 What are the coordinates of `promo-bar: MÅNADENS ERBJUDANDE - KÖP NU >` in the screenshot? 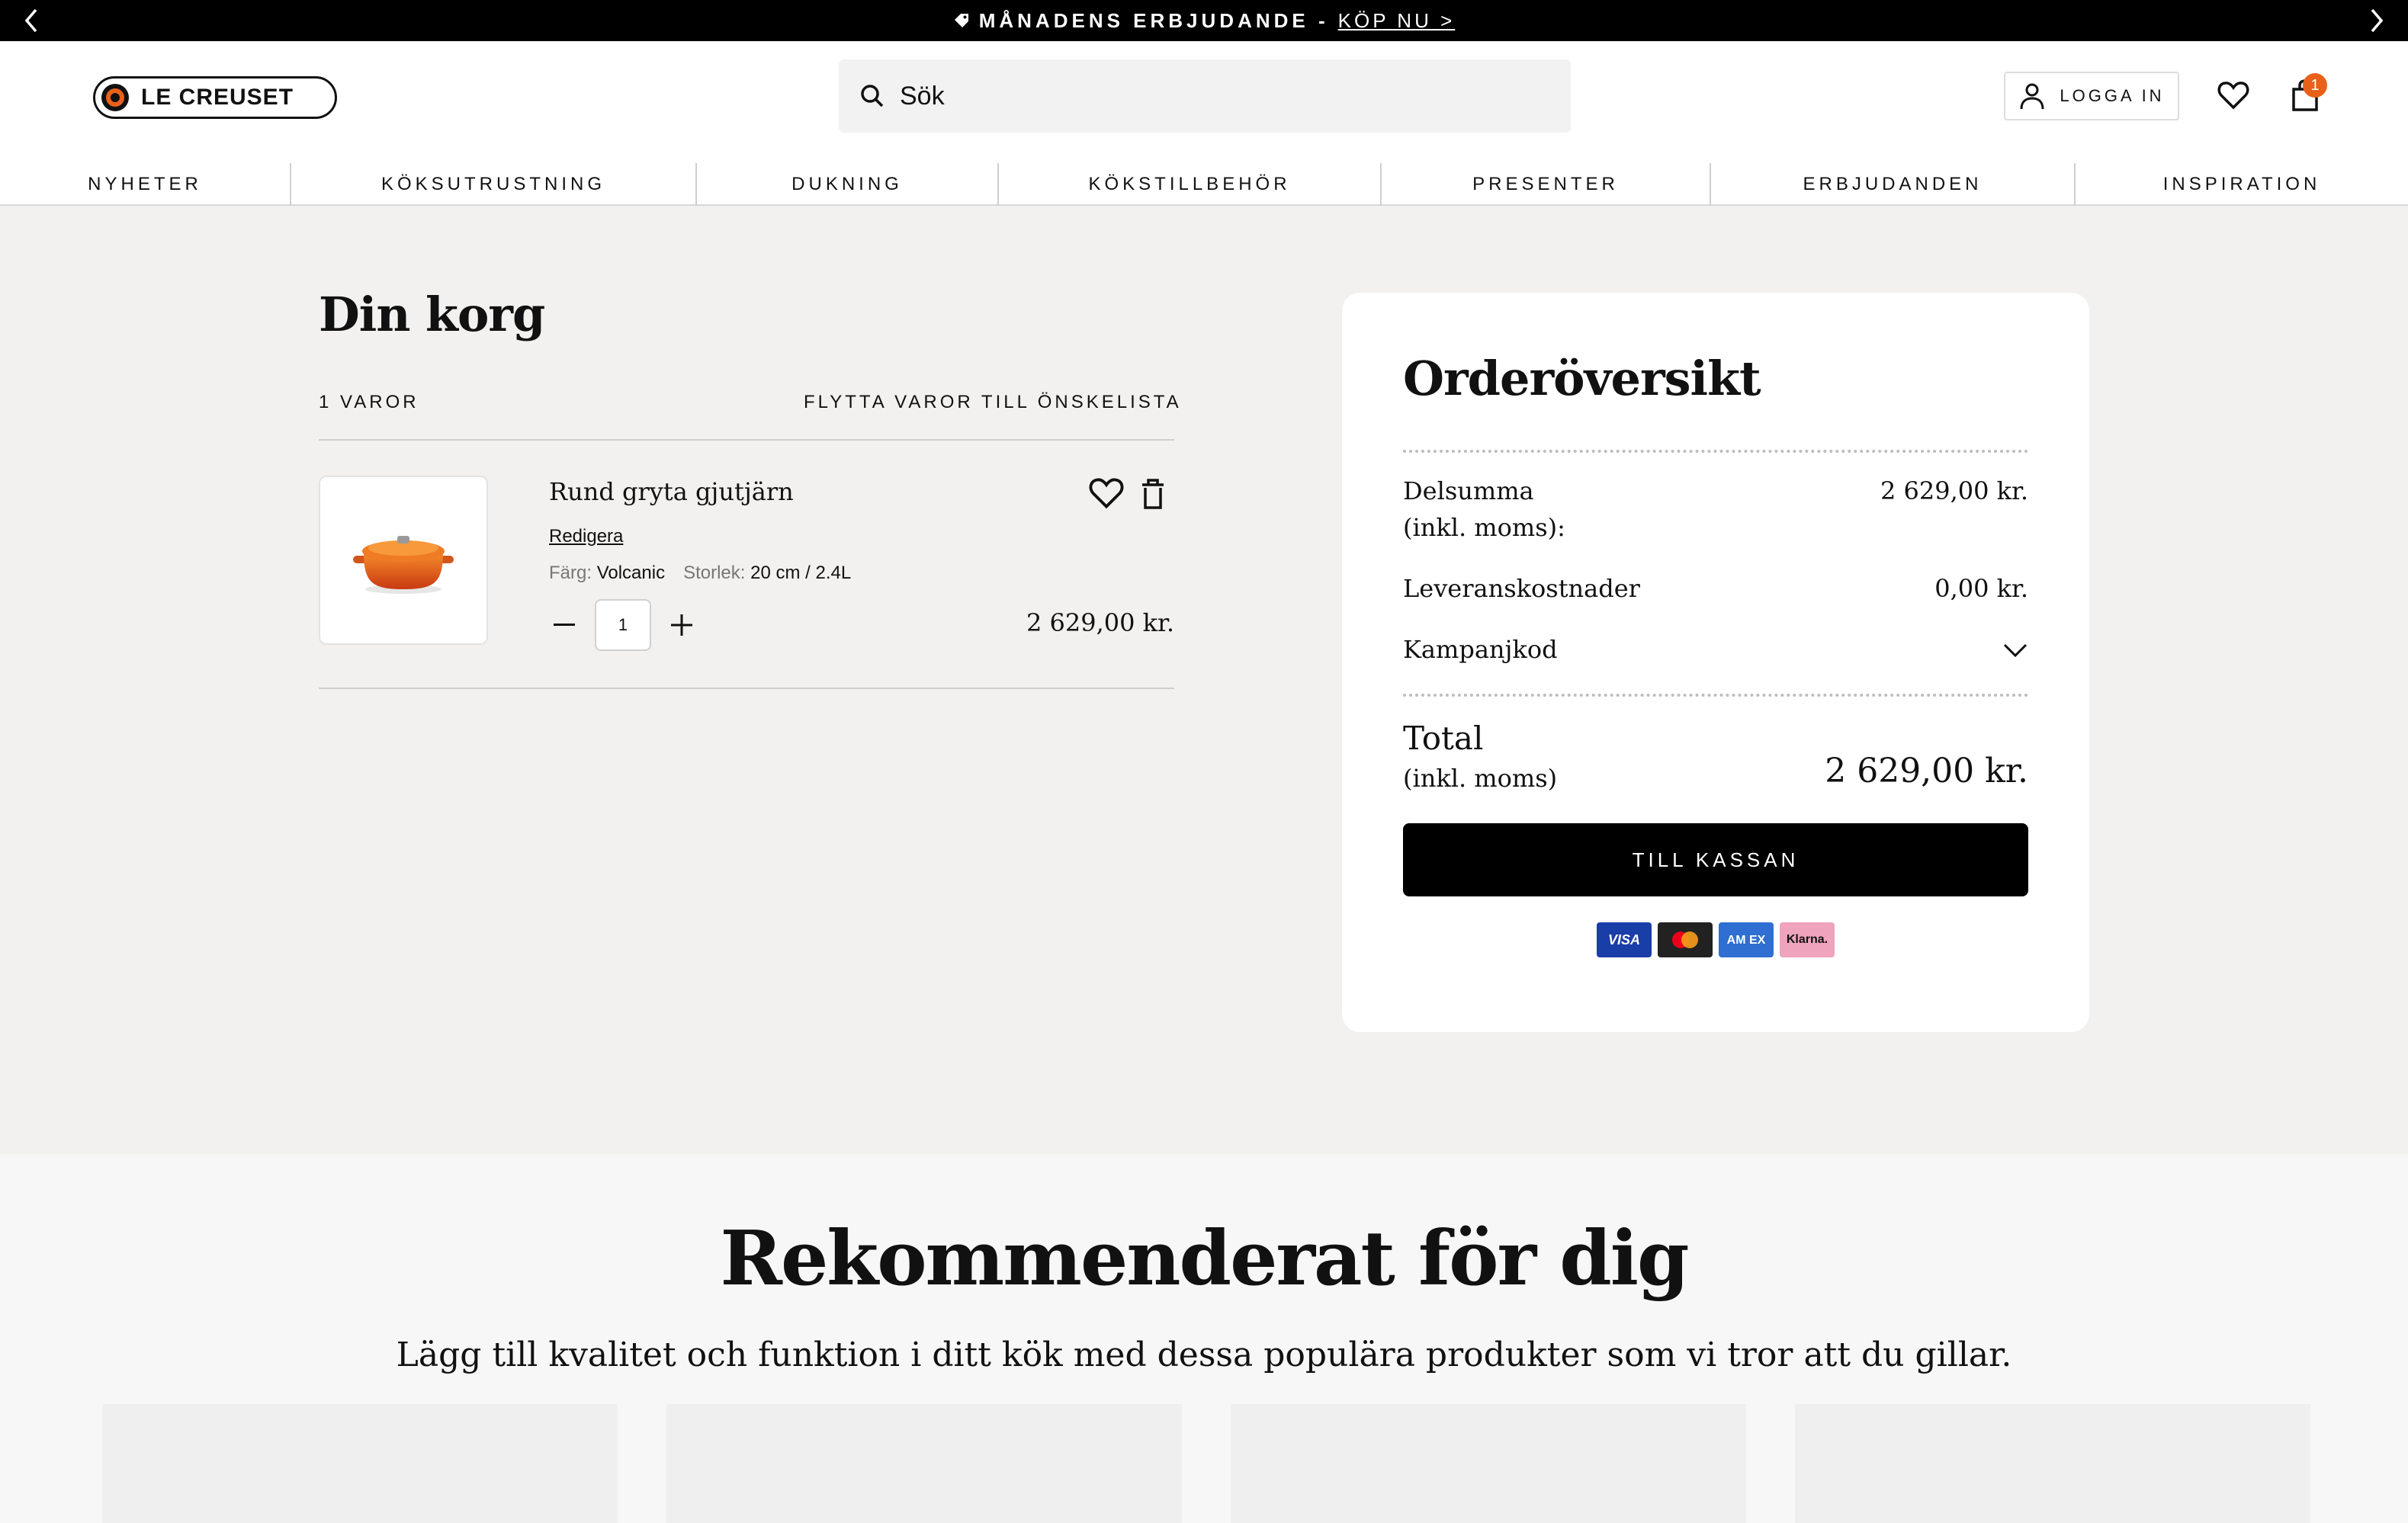 It's located at (1204, 20).